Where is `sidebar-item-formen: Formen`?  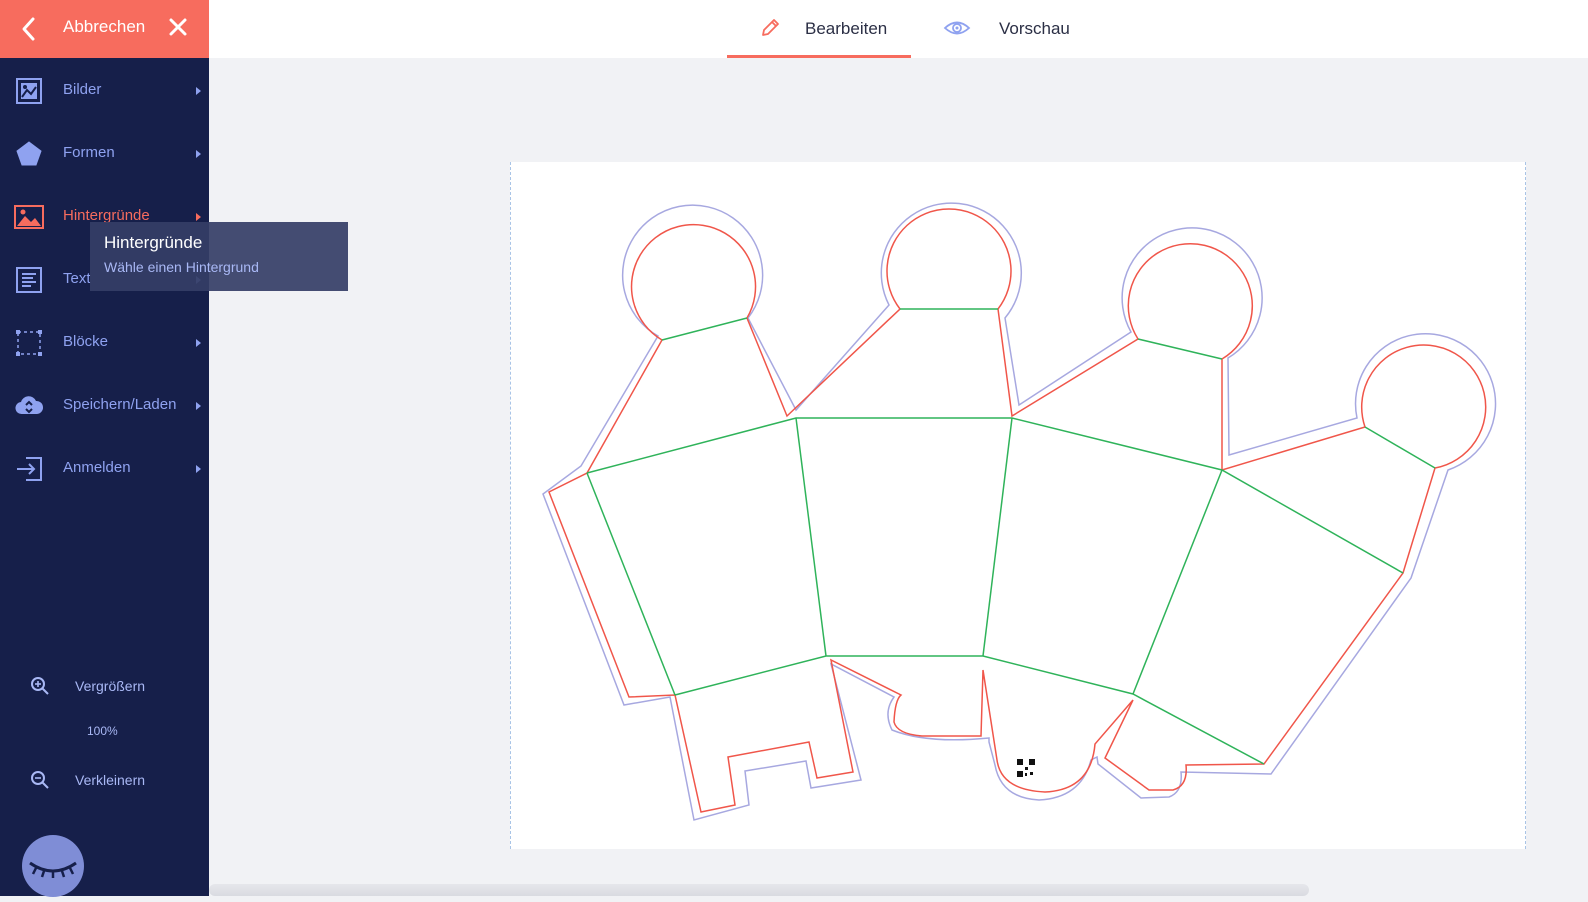 sidebar-item-formen: Formen is located at coordinates (104, 154).